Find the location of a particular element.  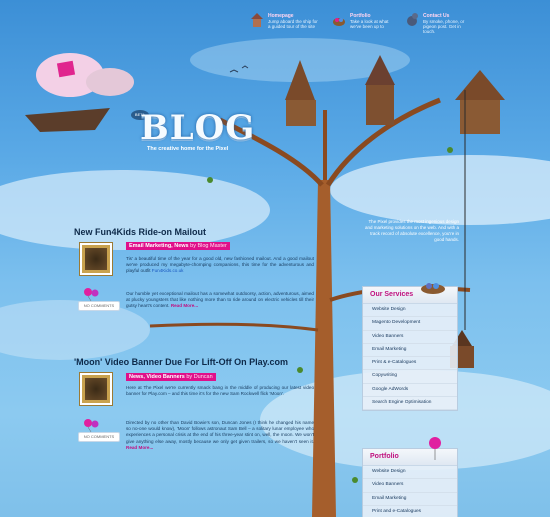

service-item: Email Marketing is located at coordinates (410, 351).